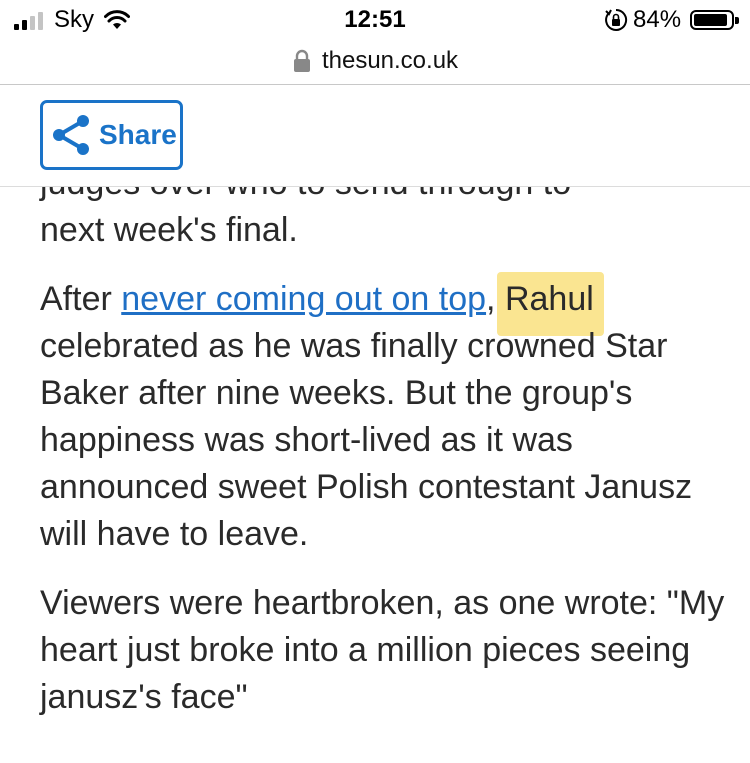 Image resolution: width=750 pixels, height=763 pixels. I want to click on url-text: thesun.co.uk, so click(390, 60).